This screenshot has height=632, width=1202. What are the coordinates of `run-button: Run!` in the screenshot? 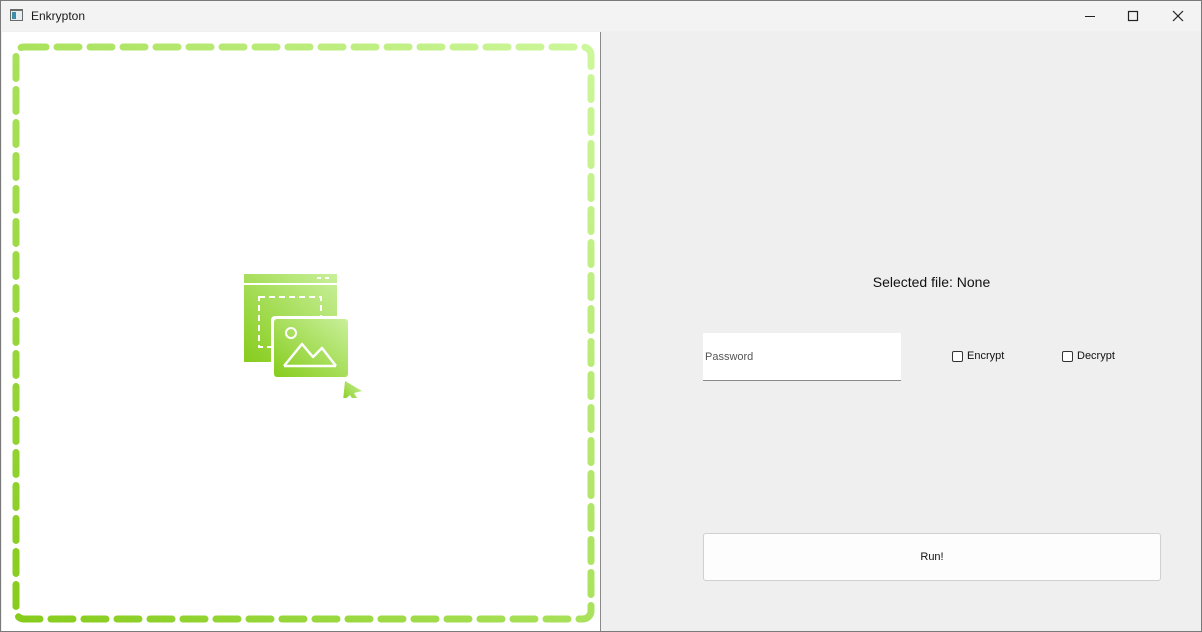 It's located at (932, 557).